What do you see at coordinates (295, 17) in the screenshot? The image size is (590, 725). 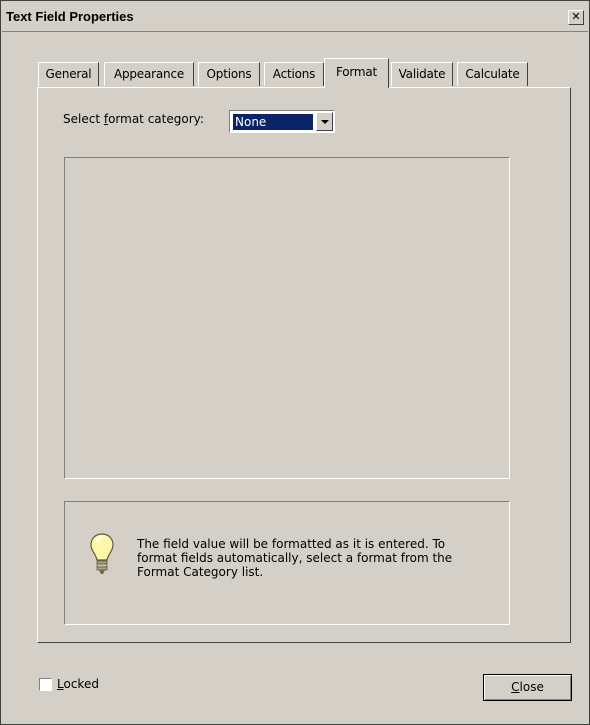 I see `title-bar: Text Field Properties ✕` at bounding box center [295, 17].